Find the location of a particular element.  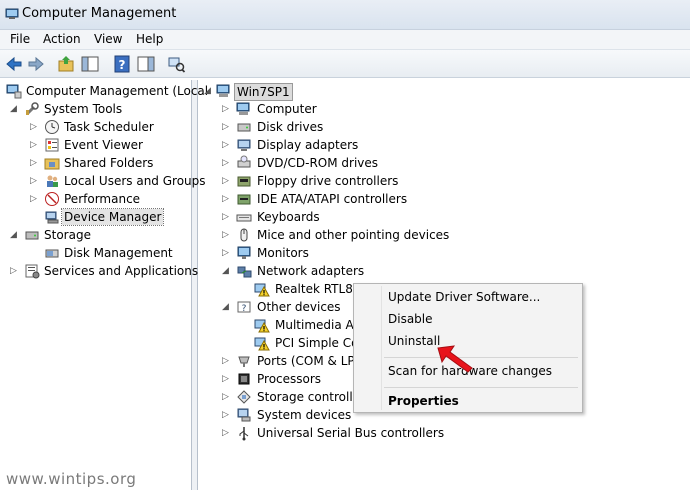

tree-label: Task Scheduler is located at coordinates (109, 127).